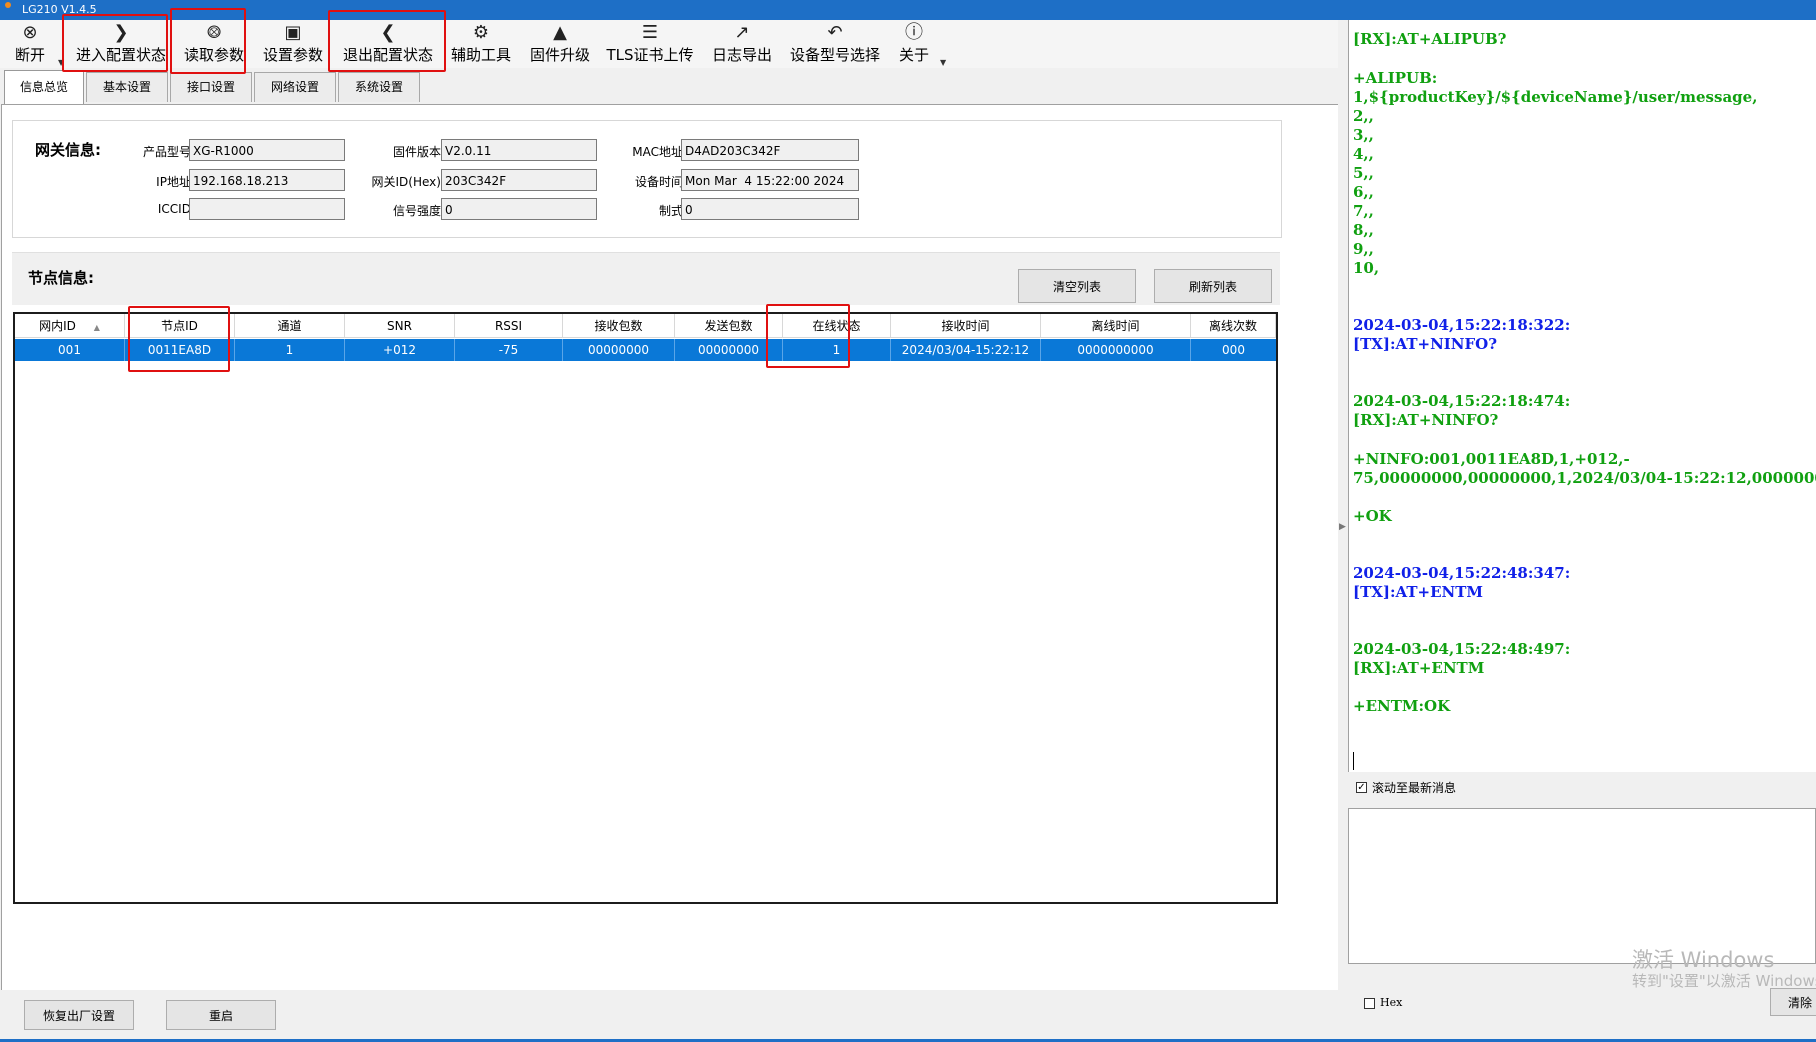  What do you see at coordinates (729, 350) in the screenshot?
I see `tx-packets-cell: 00000000` at bounding box center [729, 350].